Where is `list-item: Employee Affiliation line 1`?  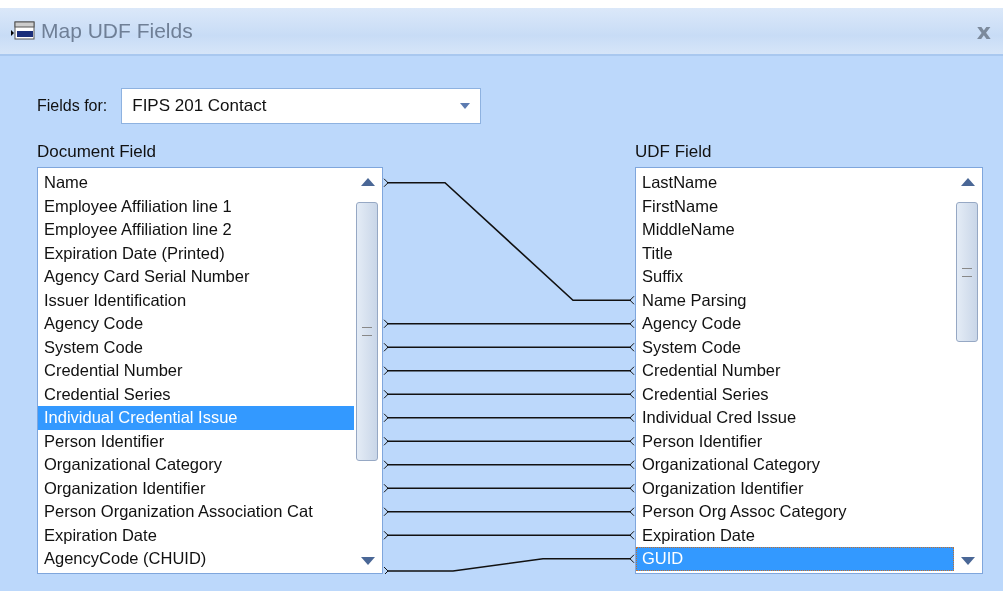 list-item: Employee Affiliation line 1 is located at coordinates (196, 206).